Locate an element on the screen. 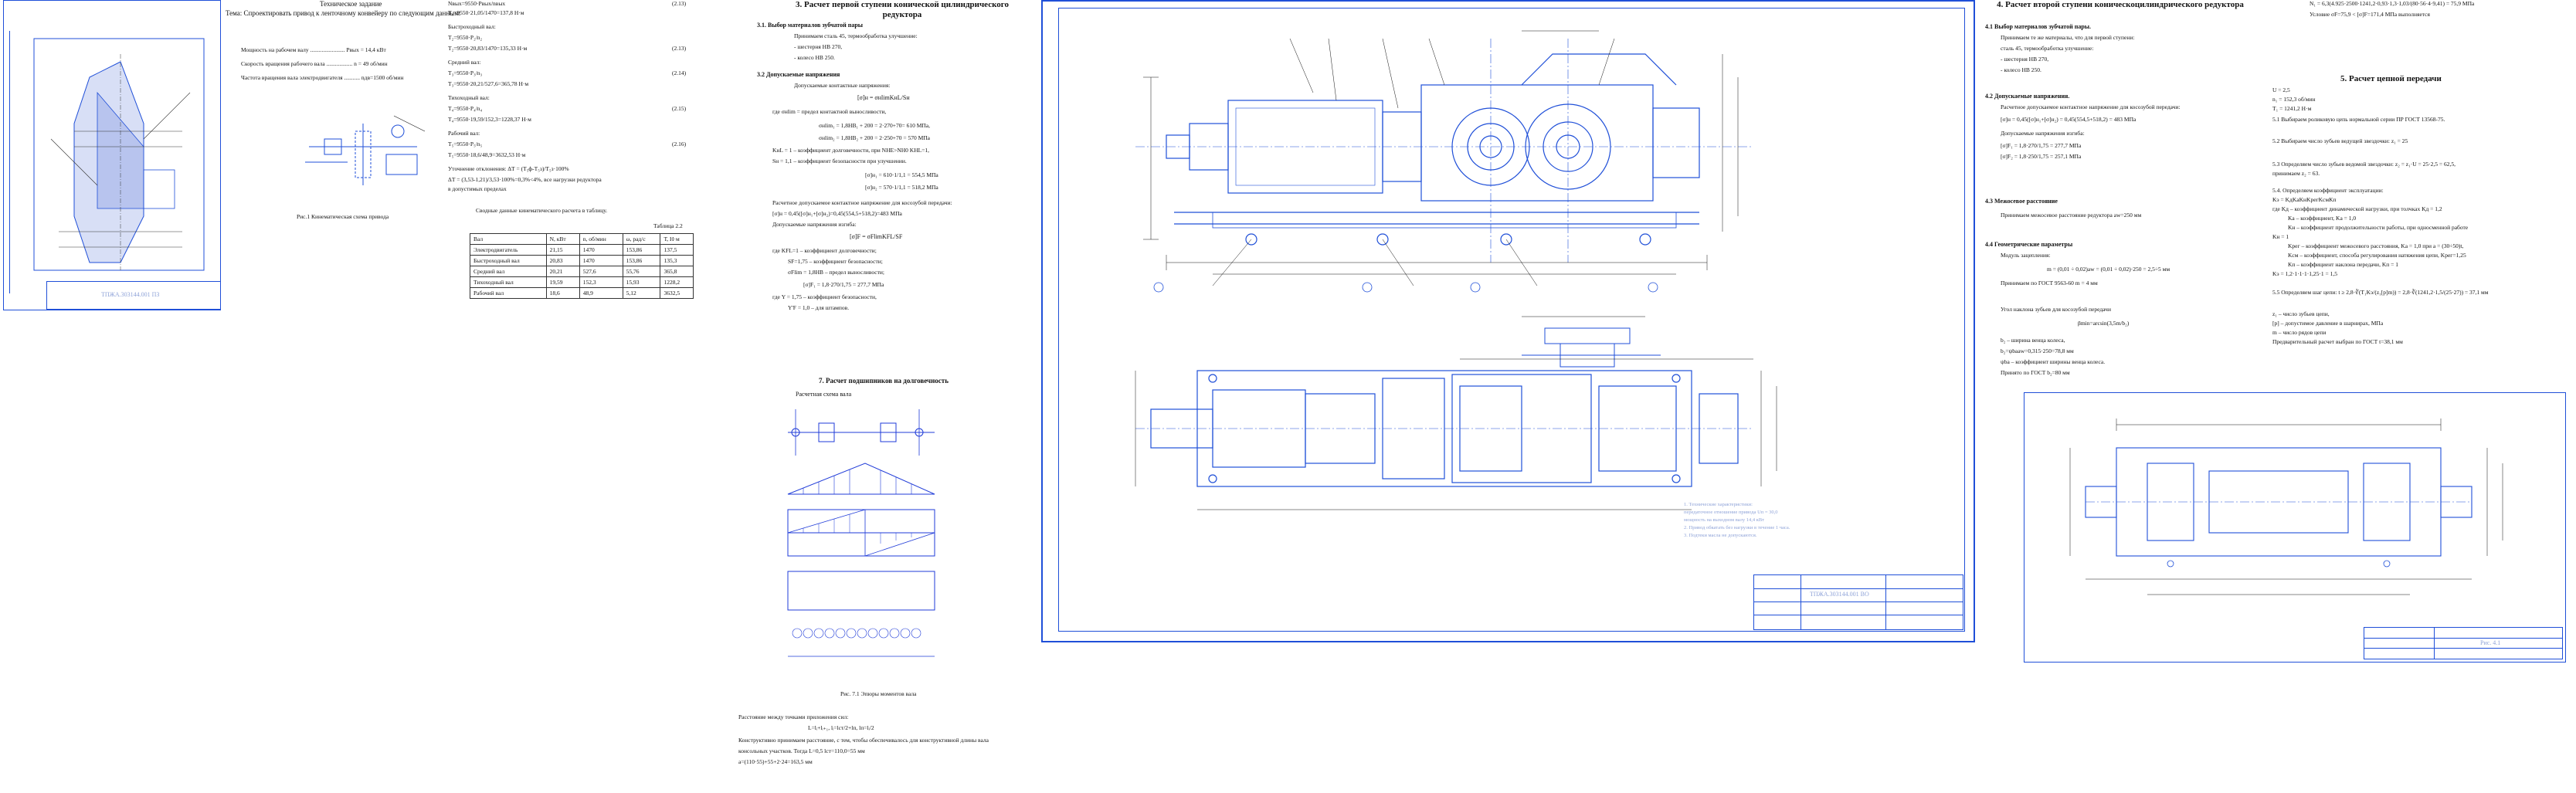 The width and height of the screenshot is (2576, 793). s44-line: b₂ – ширина венца колеса, is located at coordinates (2033, 341).